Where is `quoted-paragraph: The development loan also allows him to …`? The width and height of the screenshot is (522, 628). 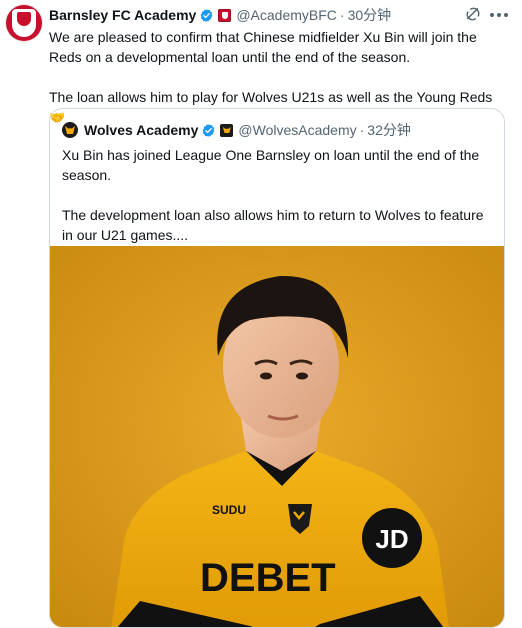
quoted-paragraph: The development loan also allows him to … is located at coordinates (273, 225).